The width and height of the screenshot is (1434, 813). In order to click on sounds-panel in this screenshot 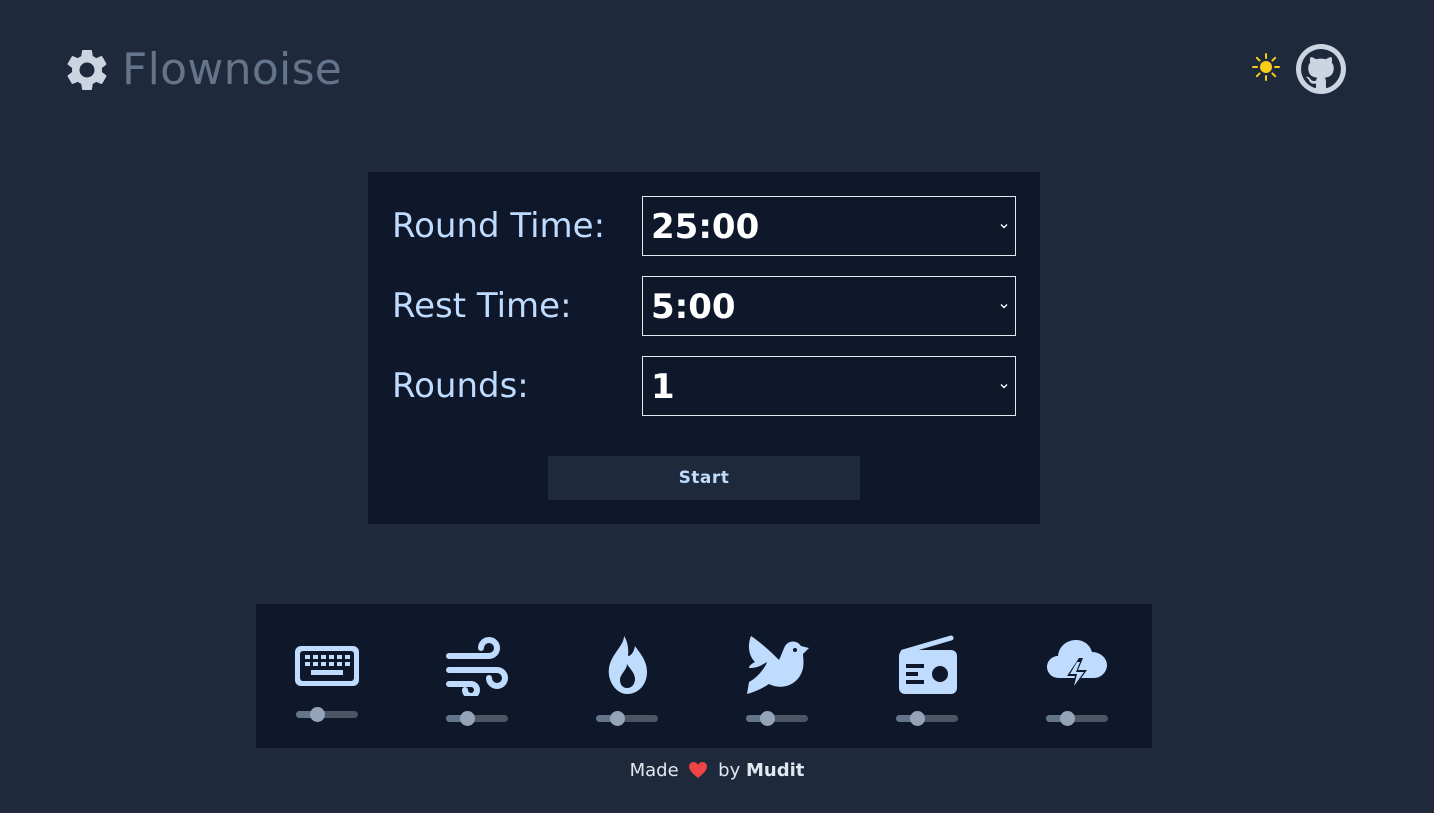, I will do `click(704, 676)`.